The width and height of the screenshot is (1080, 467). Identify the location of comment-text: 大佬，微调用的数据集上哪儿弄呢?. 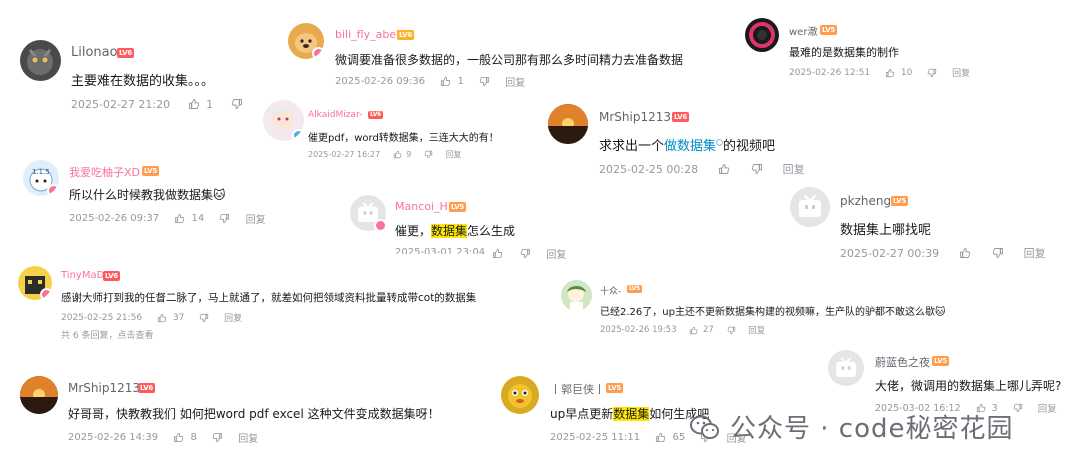
(968, 386).